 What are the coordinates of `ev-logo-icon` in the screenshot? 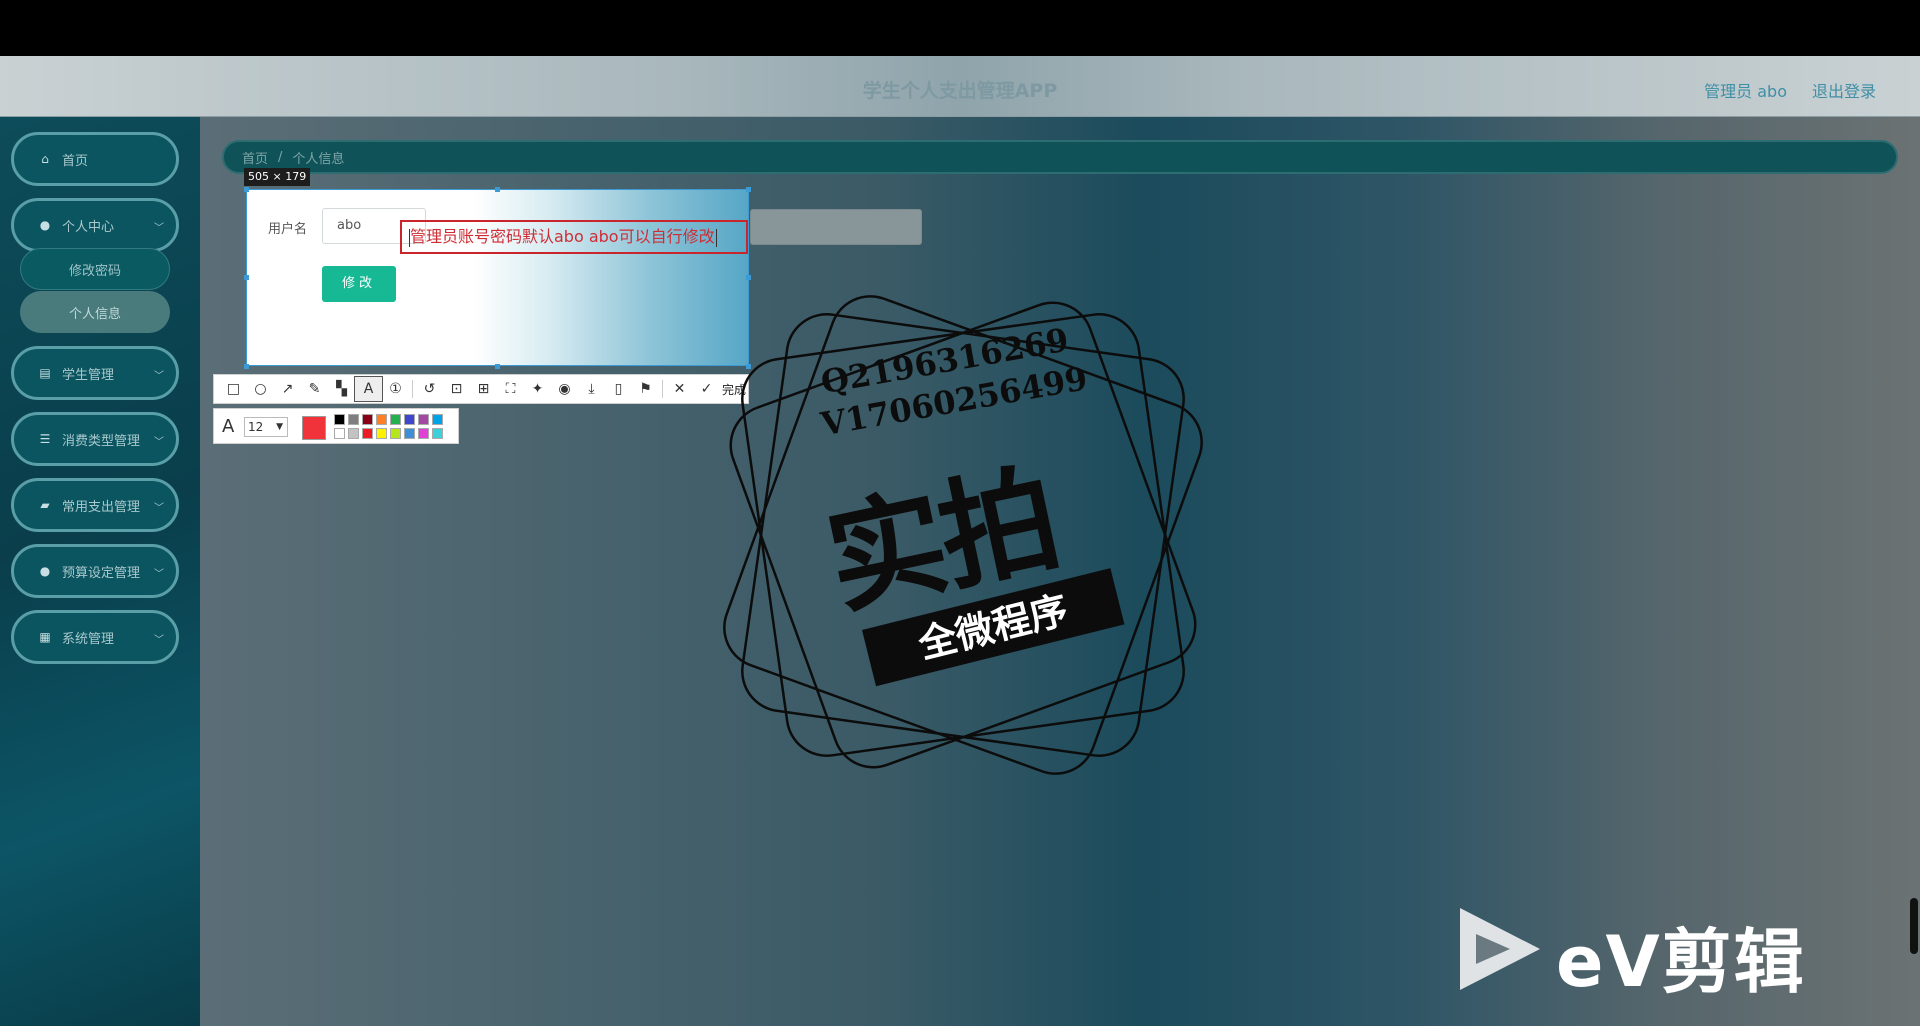 It's located at (1500, 949).